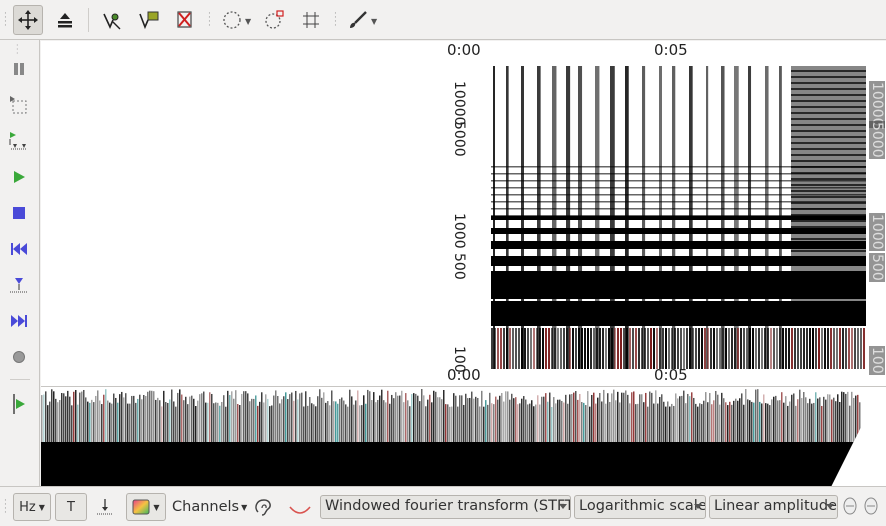  What do you see at coordinates (209, 507) in the screenshot?
I see `channels-dropdown: Channels ▼` at bounding box center [209, 507].